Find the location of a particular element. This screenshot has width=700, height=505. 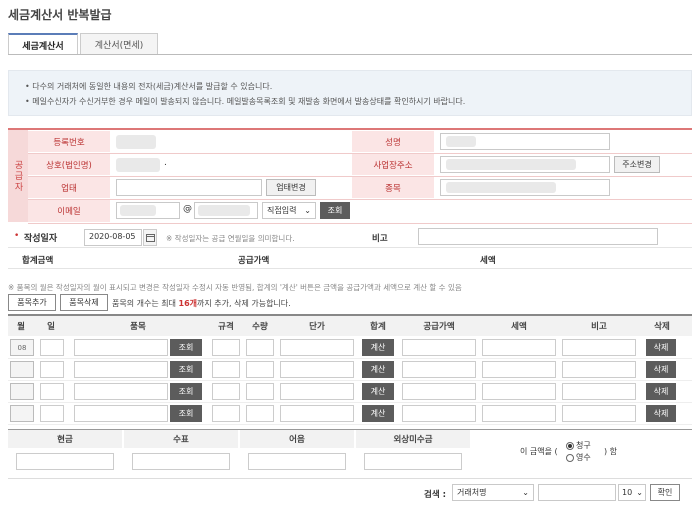

radio-receipt: 영수 is located at coordinates (578, 457).